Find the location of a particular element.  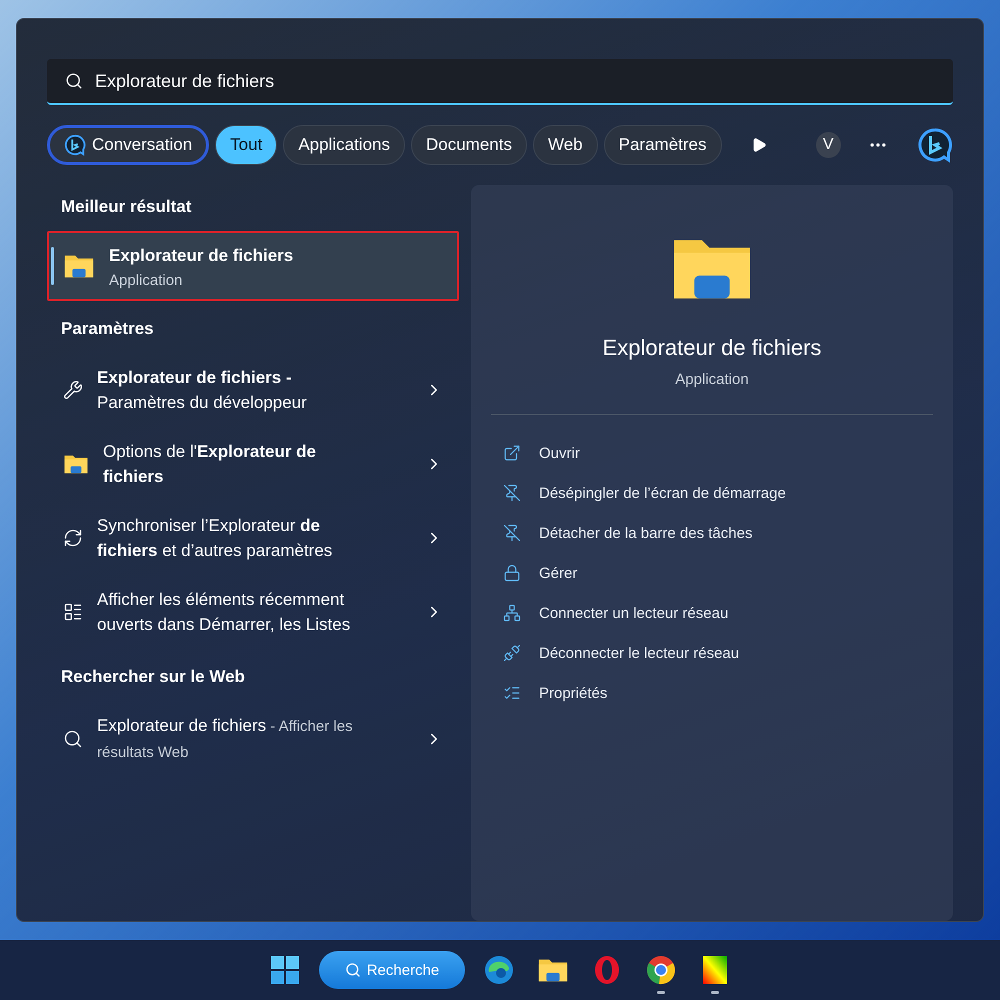

filter-tab: Paramètres is located at coordinates (663, 145).